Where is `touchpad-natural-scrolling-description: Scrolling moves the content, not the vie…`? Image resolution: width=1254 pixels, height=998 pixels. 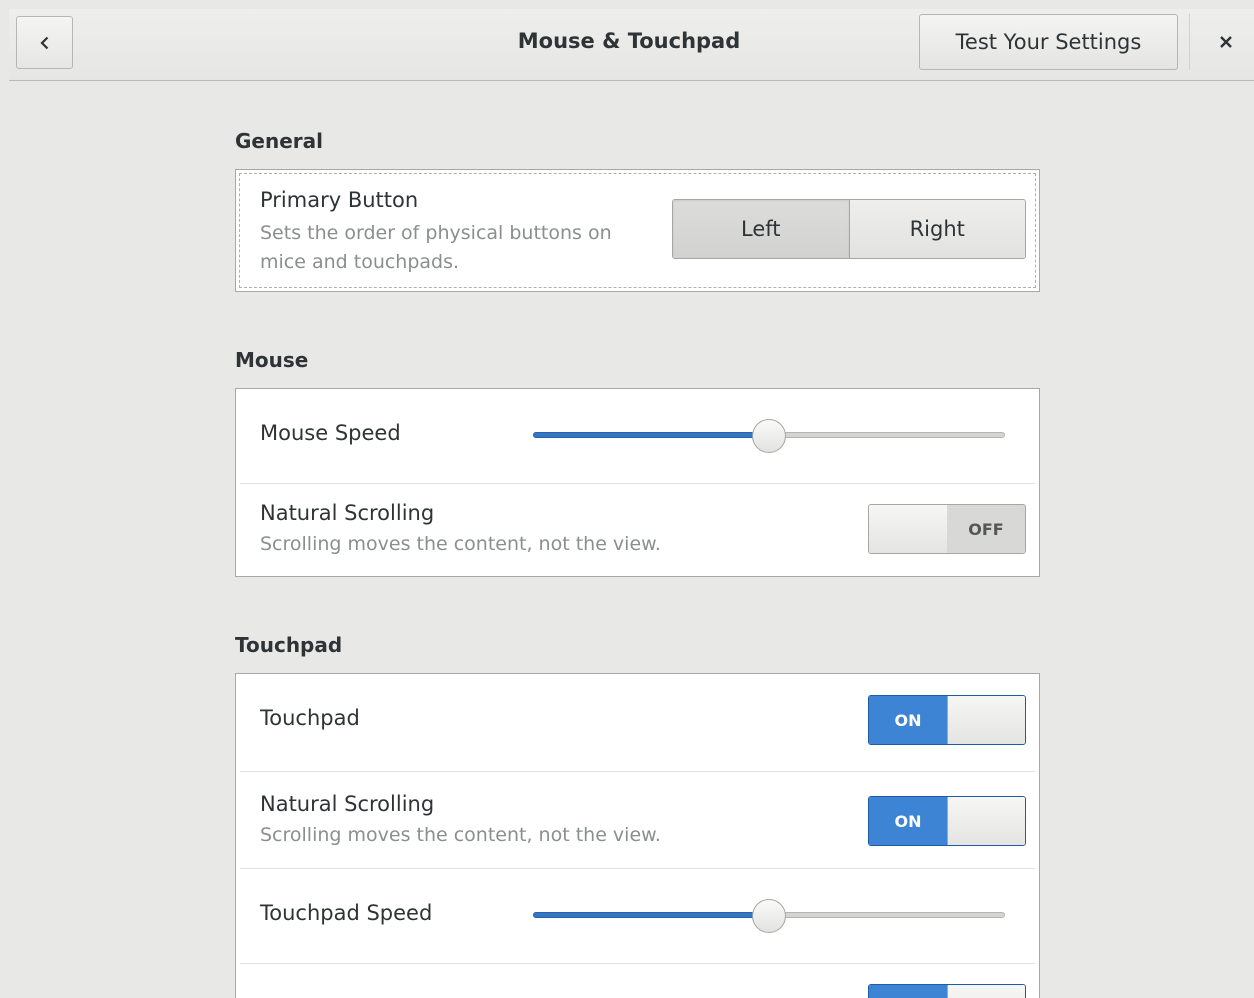
touchpad-natural-scrolling-description: Scrolling moves the content, not the vie… is located at coordinates (460, 835).